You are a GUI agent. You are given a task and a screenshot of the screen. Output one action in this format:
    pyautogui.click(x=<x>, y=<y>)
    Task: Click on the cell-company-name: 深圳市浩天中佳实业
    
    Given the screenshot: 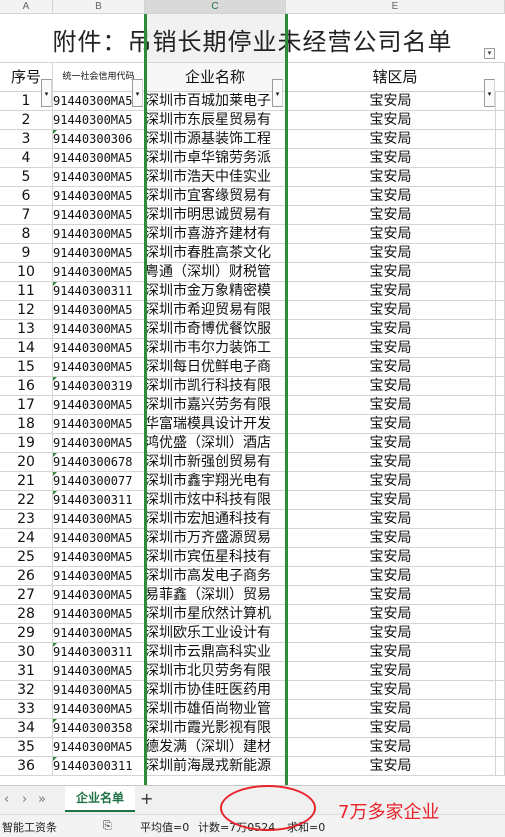 What is the action you would take?
    pyautogui.click(x=215, y=177)
    